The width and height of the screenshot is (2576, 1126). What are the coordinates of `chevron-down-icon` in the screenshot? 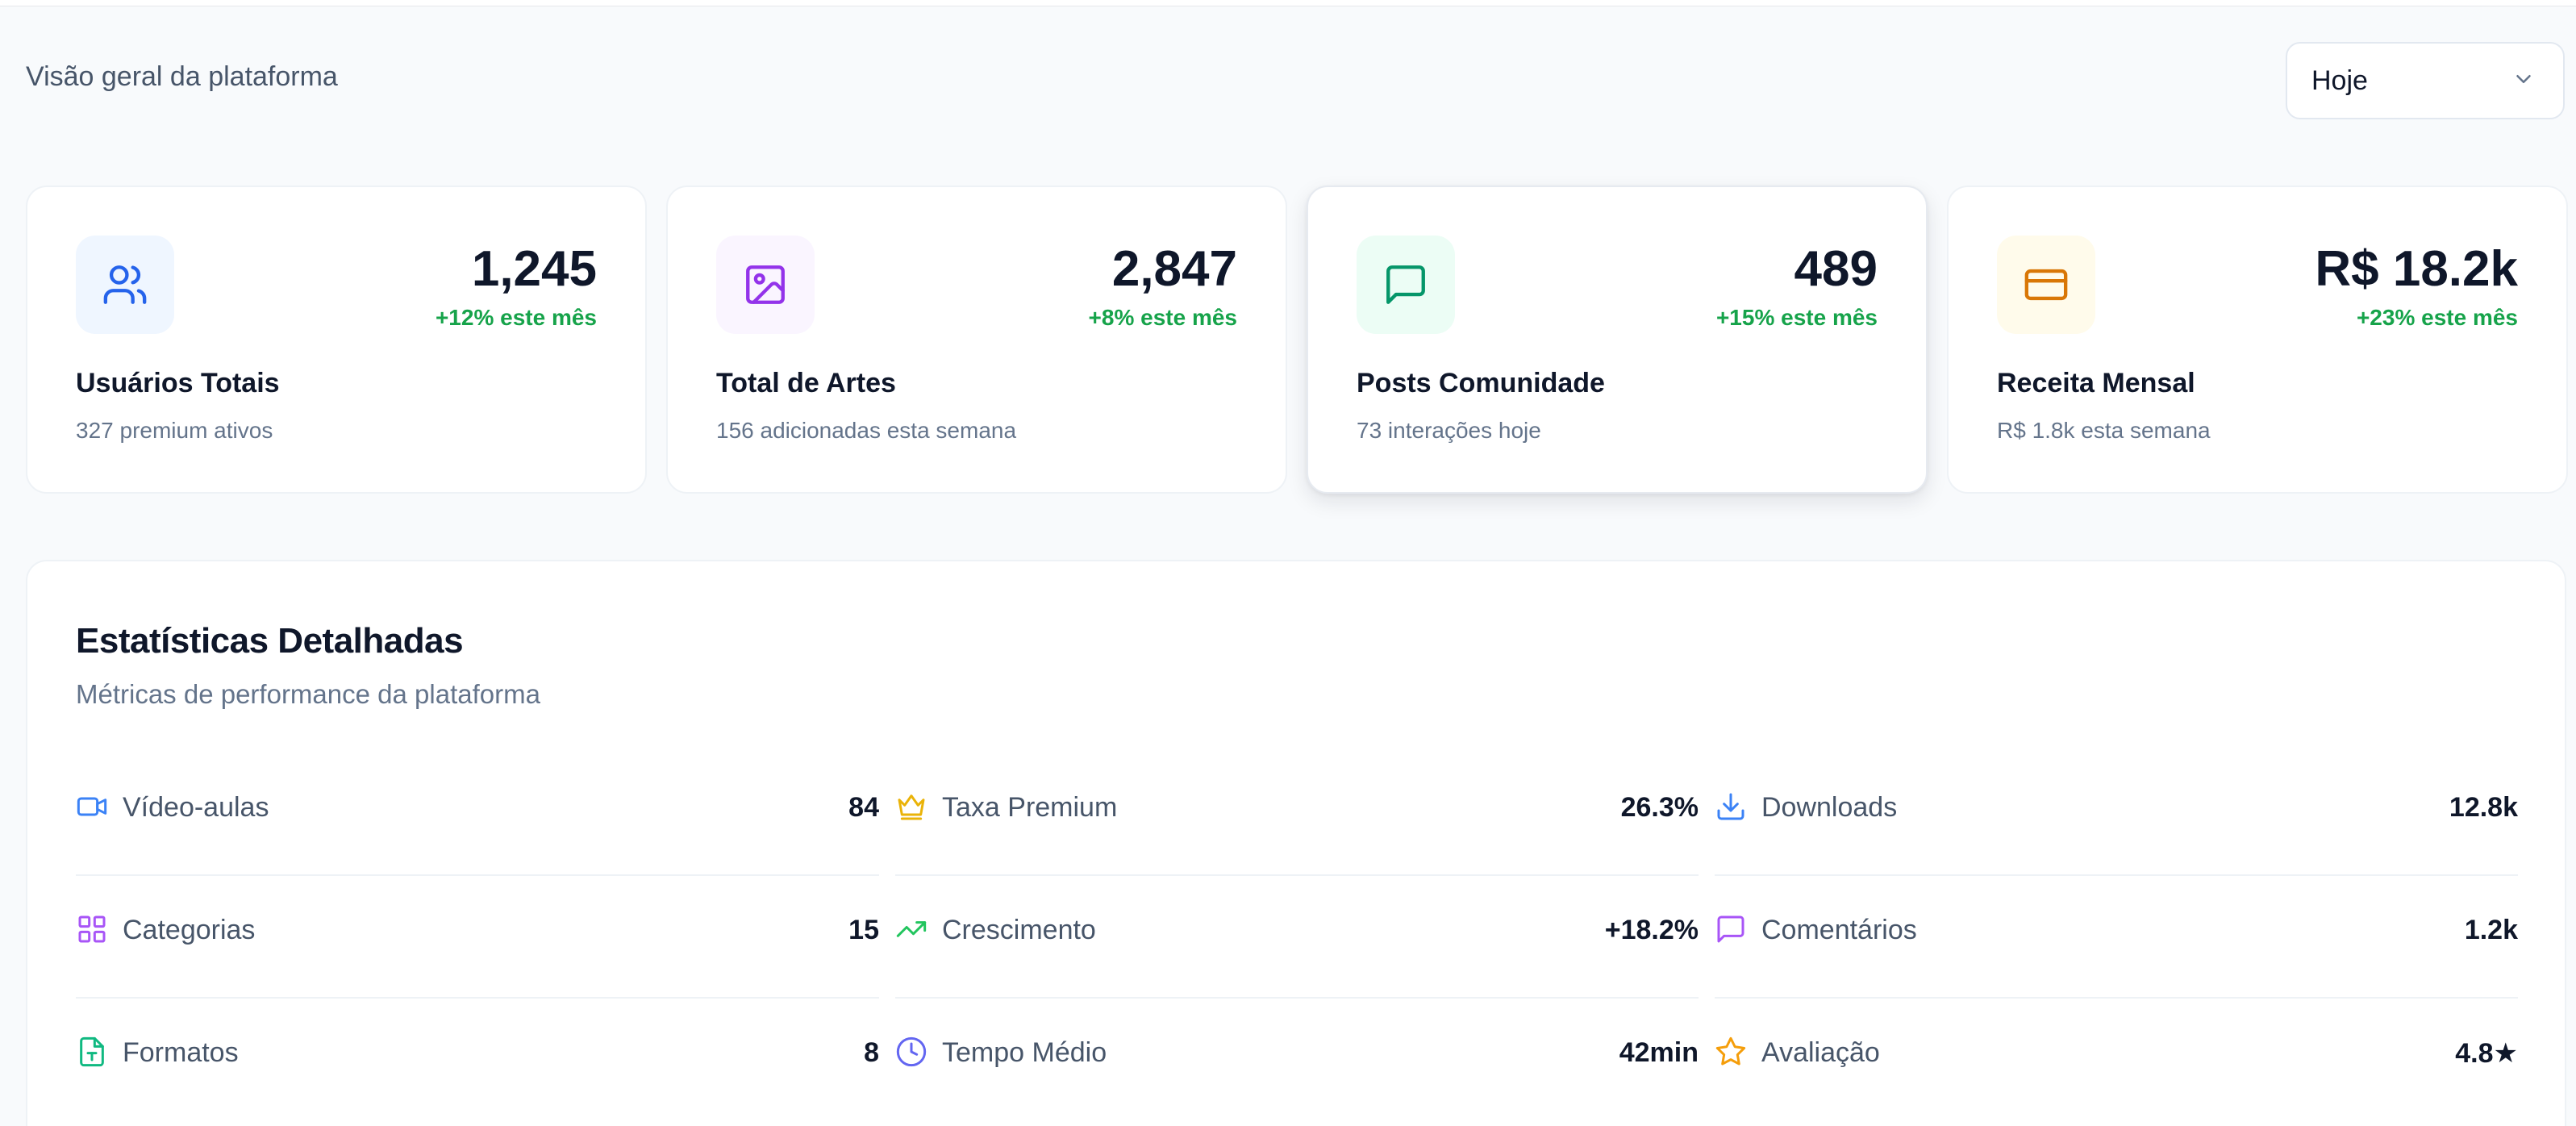 It's located at (2523, 81).